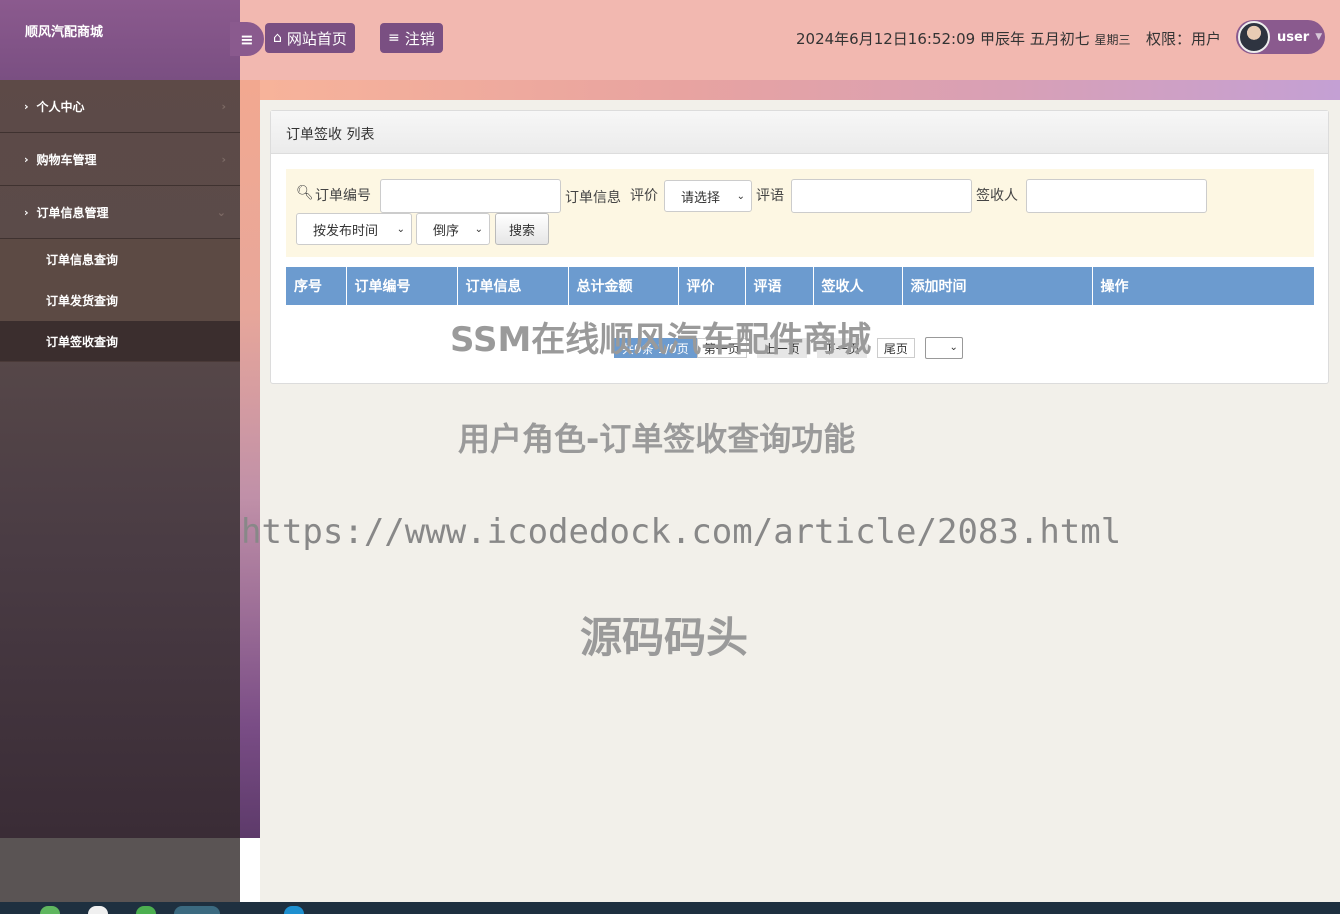  I want to click on list-icon: ≡, so click(394, 38).